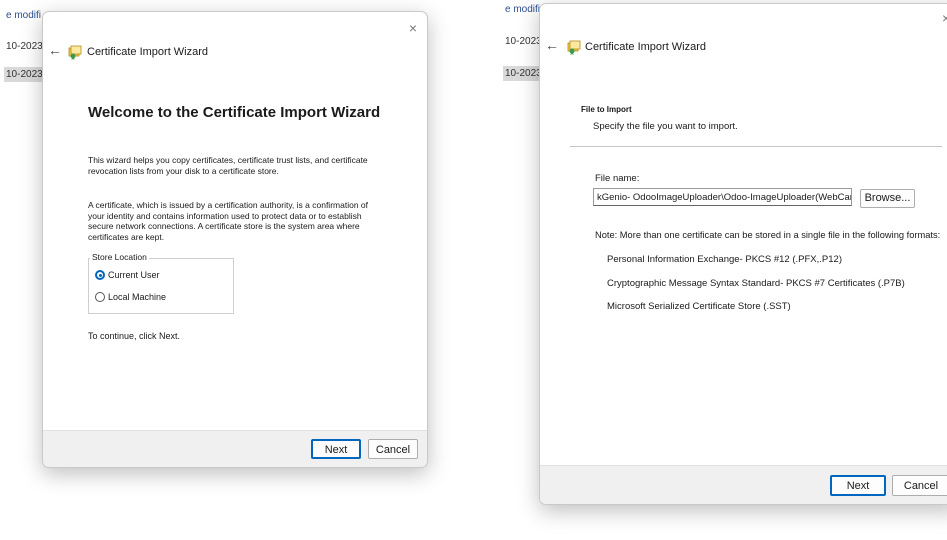  Describe the element at coordinates (552, 45) in the screenshot. I see `back-arrow-right: ←` at that location.